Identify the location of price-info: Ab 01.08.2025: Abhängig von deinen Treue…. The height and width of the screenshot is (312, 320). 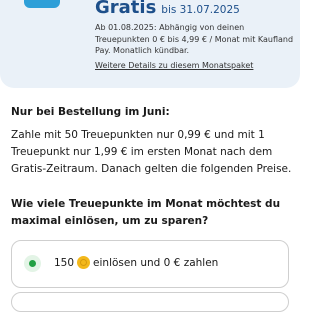
(194, 39).